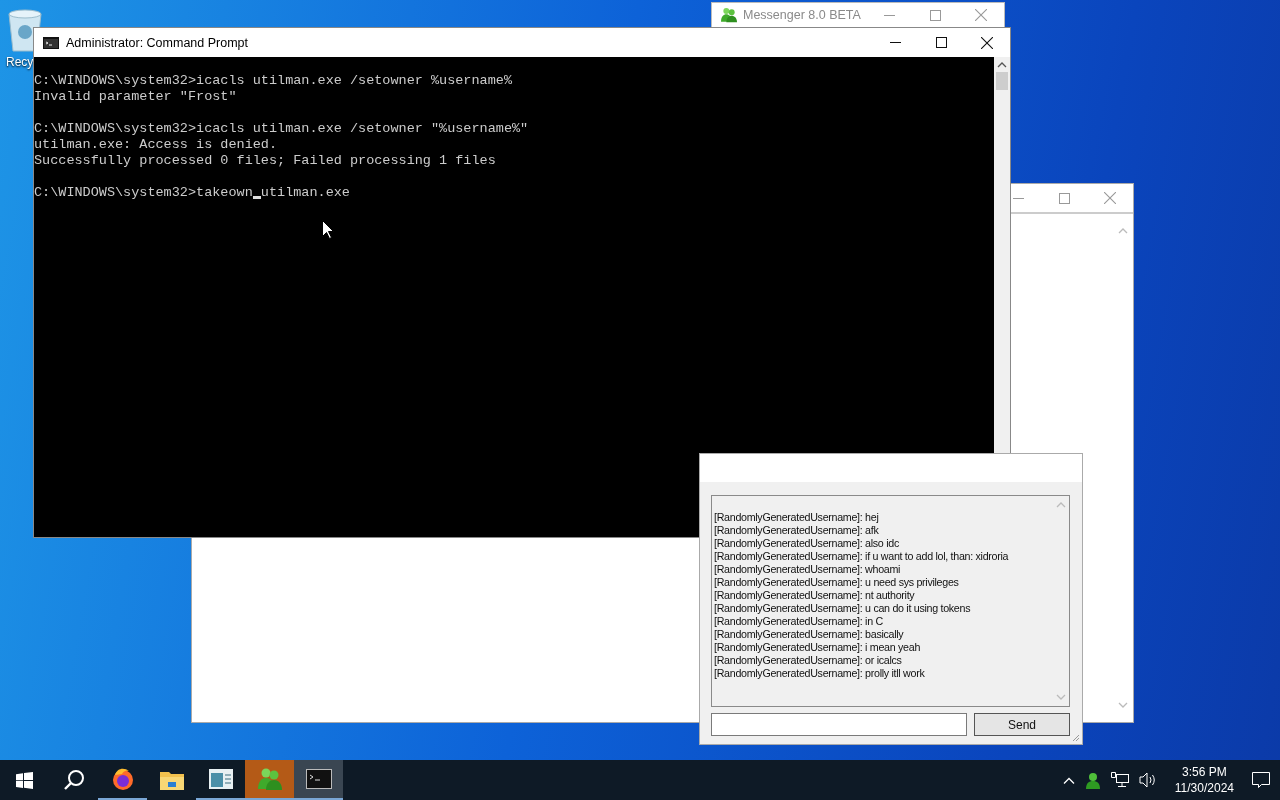 This screenshot has width=1280, height=800. I want to click on console-line: C:\WINDOWS\system32>icacls utilman.exe /setowner "%username%", so click(282, 129).